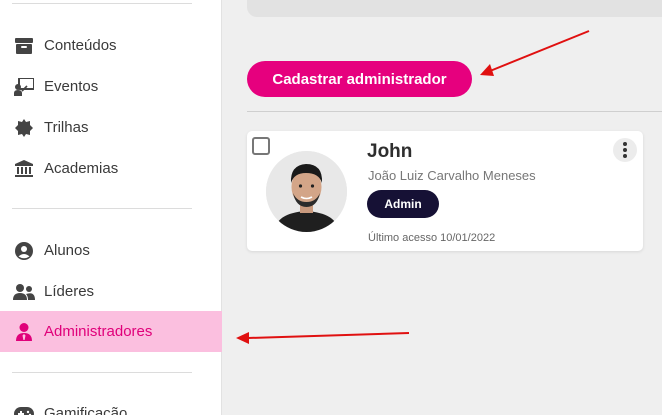 This screenshot has height=415, width=662. What do you see at coordinates (24, 251) in the screenshot?
I see `user-circle-icon` at bounding box center [24, 251].